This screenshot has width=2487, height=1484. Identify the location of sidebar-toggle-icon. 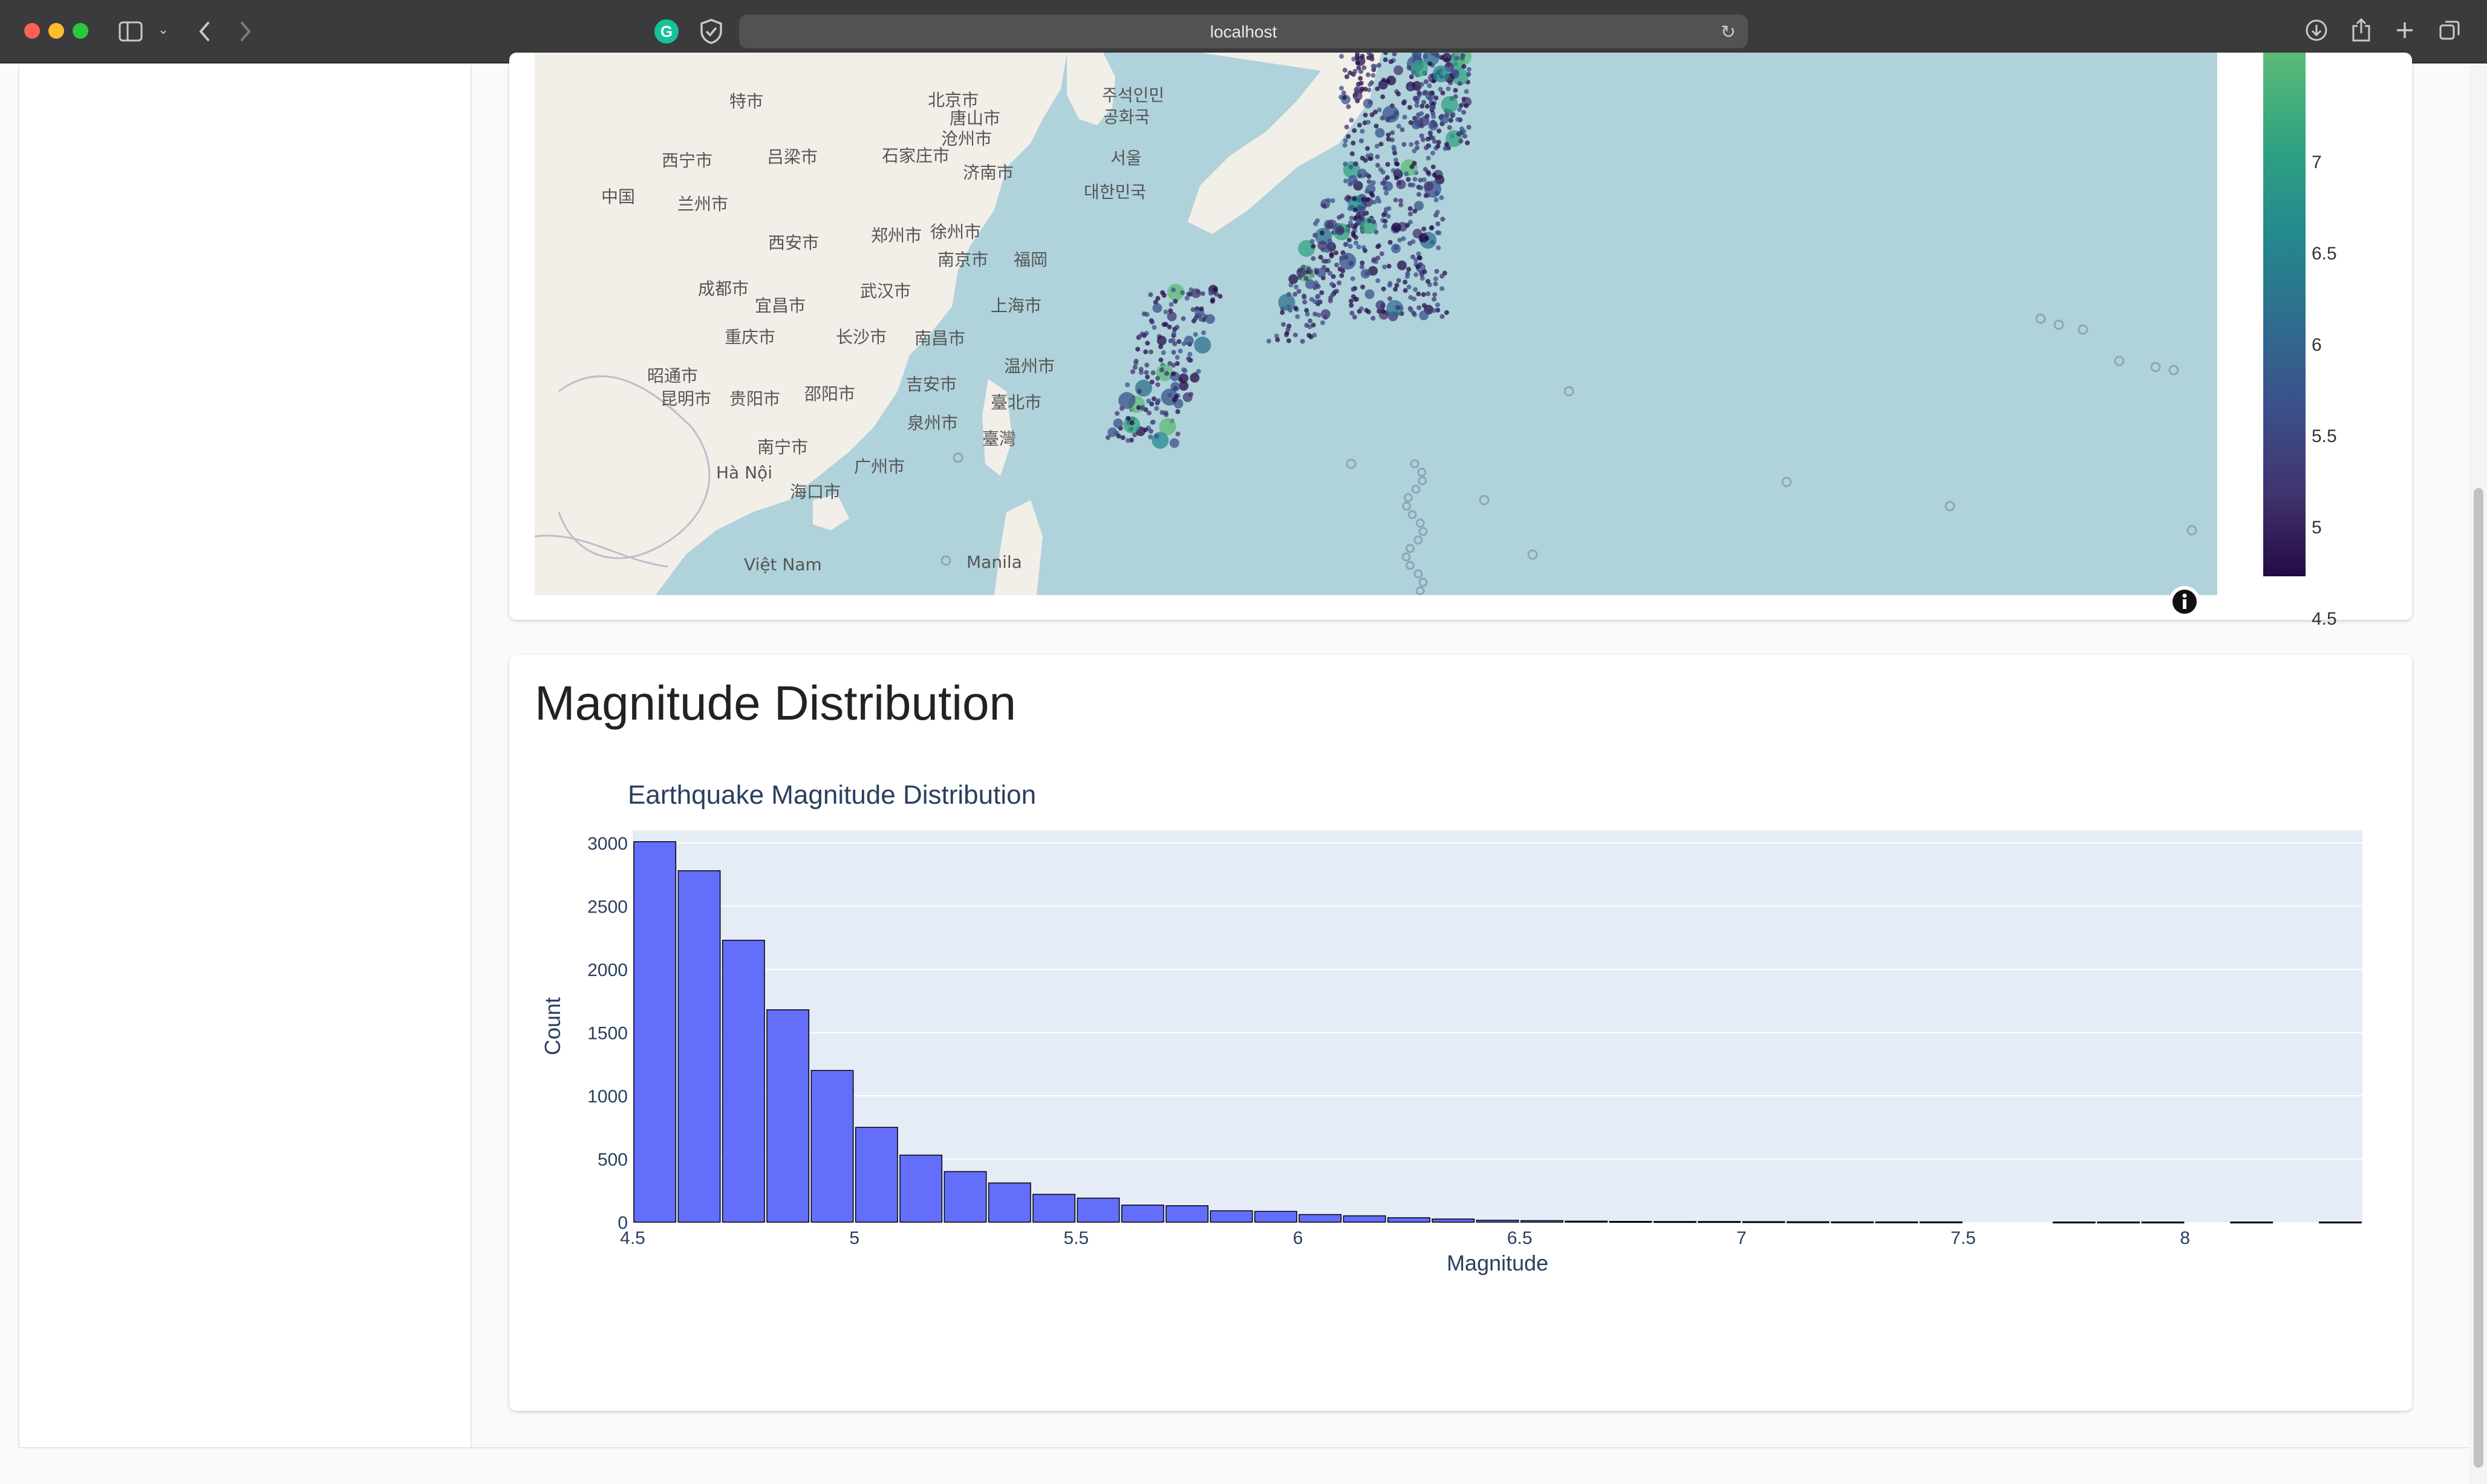
(130, 31).